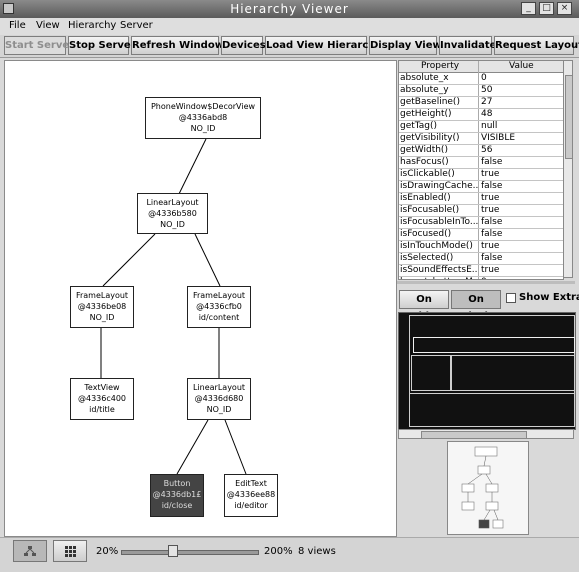  Describe the element at coordinates (39, 45) in the screenshot. I see `start-server-button: Start Server` at that location.